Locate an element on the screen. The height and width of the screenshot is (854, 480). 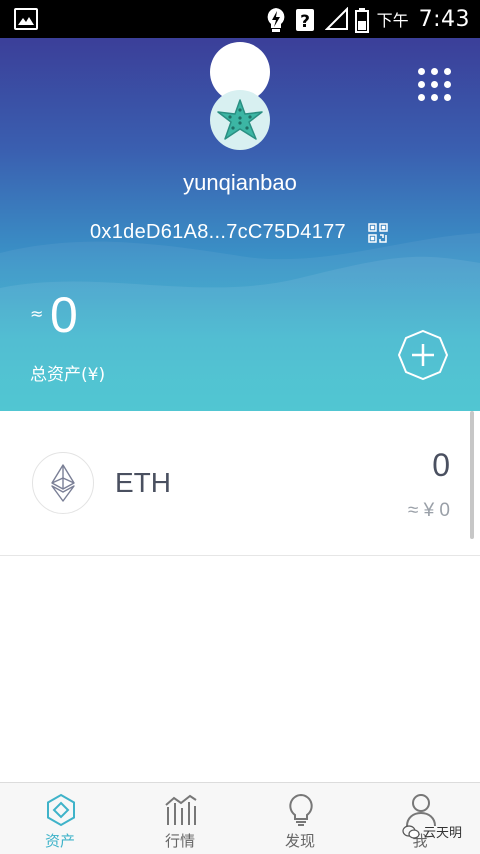
watermark: 云天明 is located at coordinates (432, 831).